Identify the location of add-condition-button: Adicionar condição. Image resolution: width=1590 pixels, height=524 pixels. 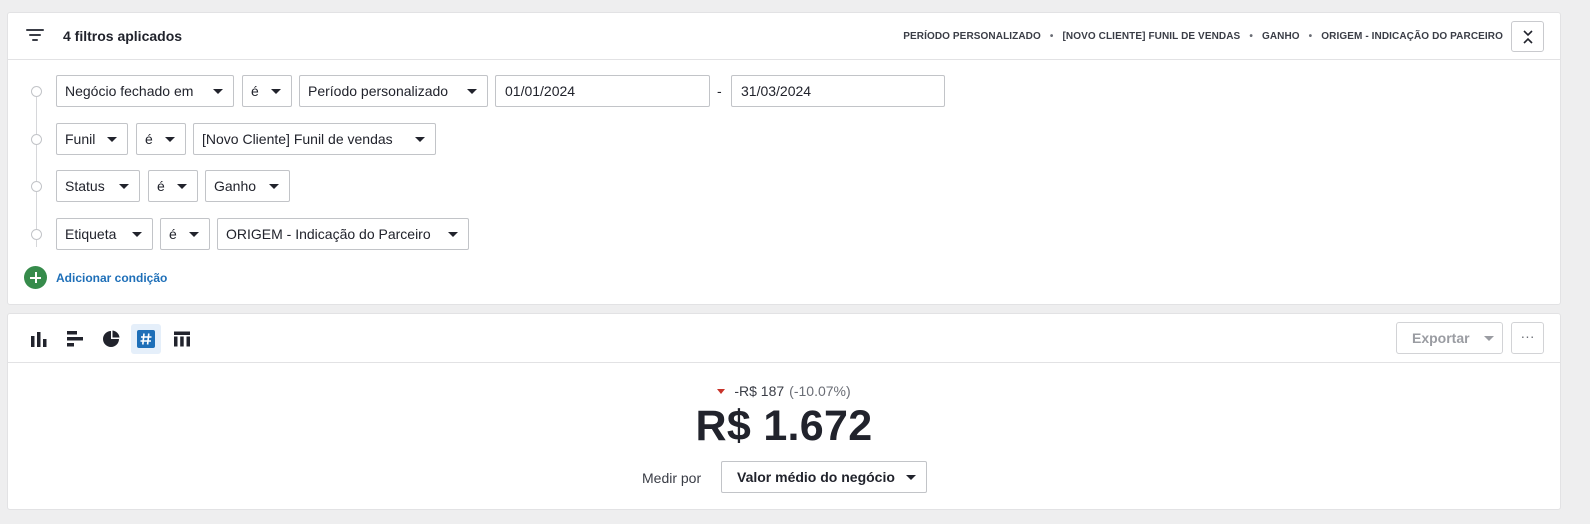
(95, 277).